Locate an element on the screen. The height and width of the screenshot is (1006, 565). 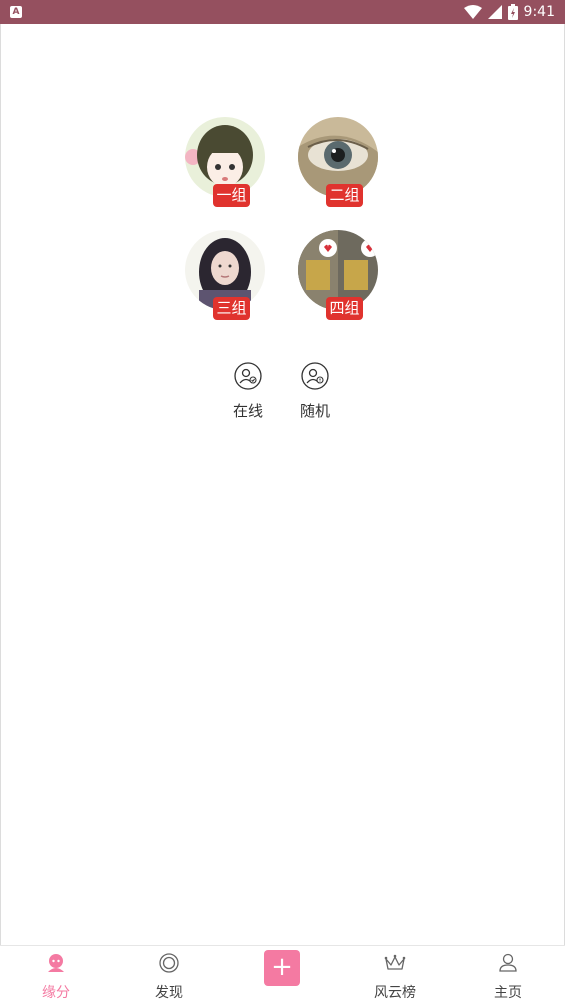
user-random-icon is located at coordinates (315, 376).